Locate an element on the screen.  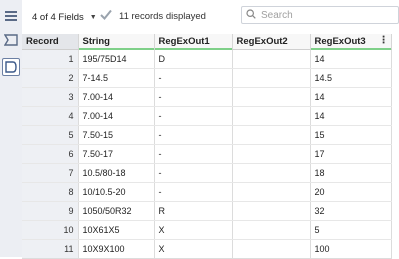
search-input is located at coordinates (321, 15).